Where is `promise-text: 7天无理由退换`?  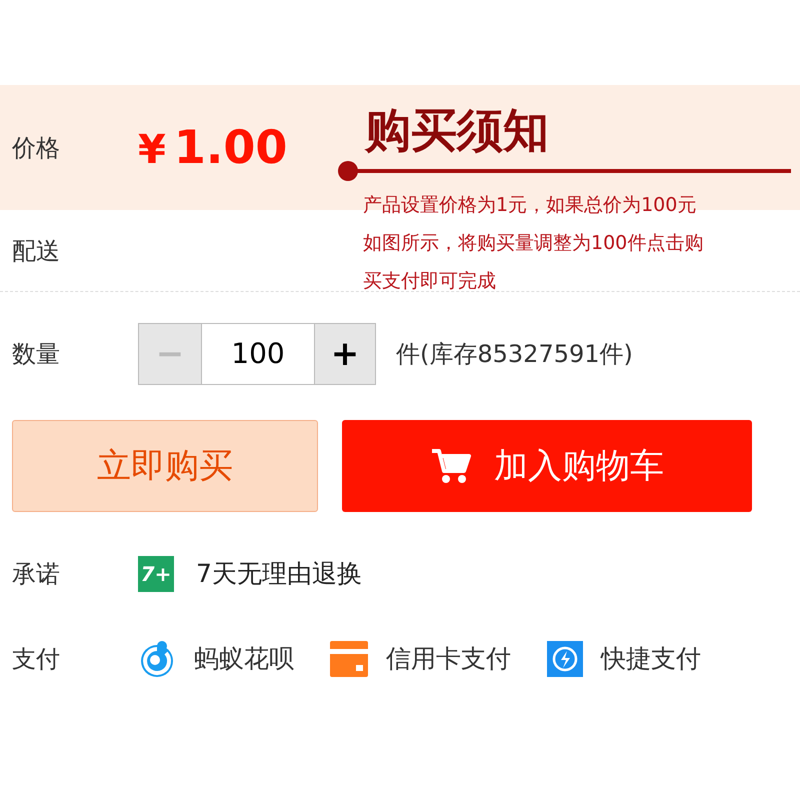 promise-text: 7天无理由退换 is located at coordinates (279, 574).